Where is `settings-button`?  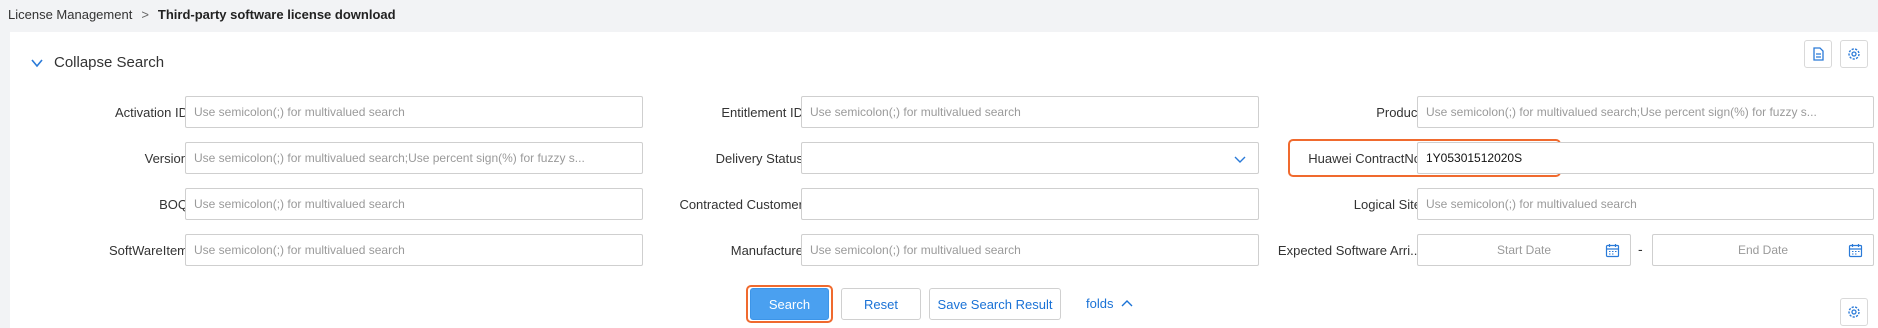 settings-button is located at coordinates (1854, 54).